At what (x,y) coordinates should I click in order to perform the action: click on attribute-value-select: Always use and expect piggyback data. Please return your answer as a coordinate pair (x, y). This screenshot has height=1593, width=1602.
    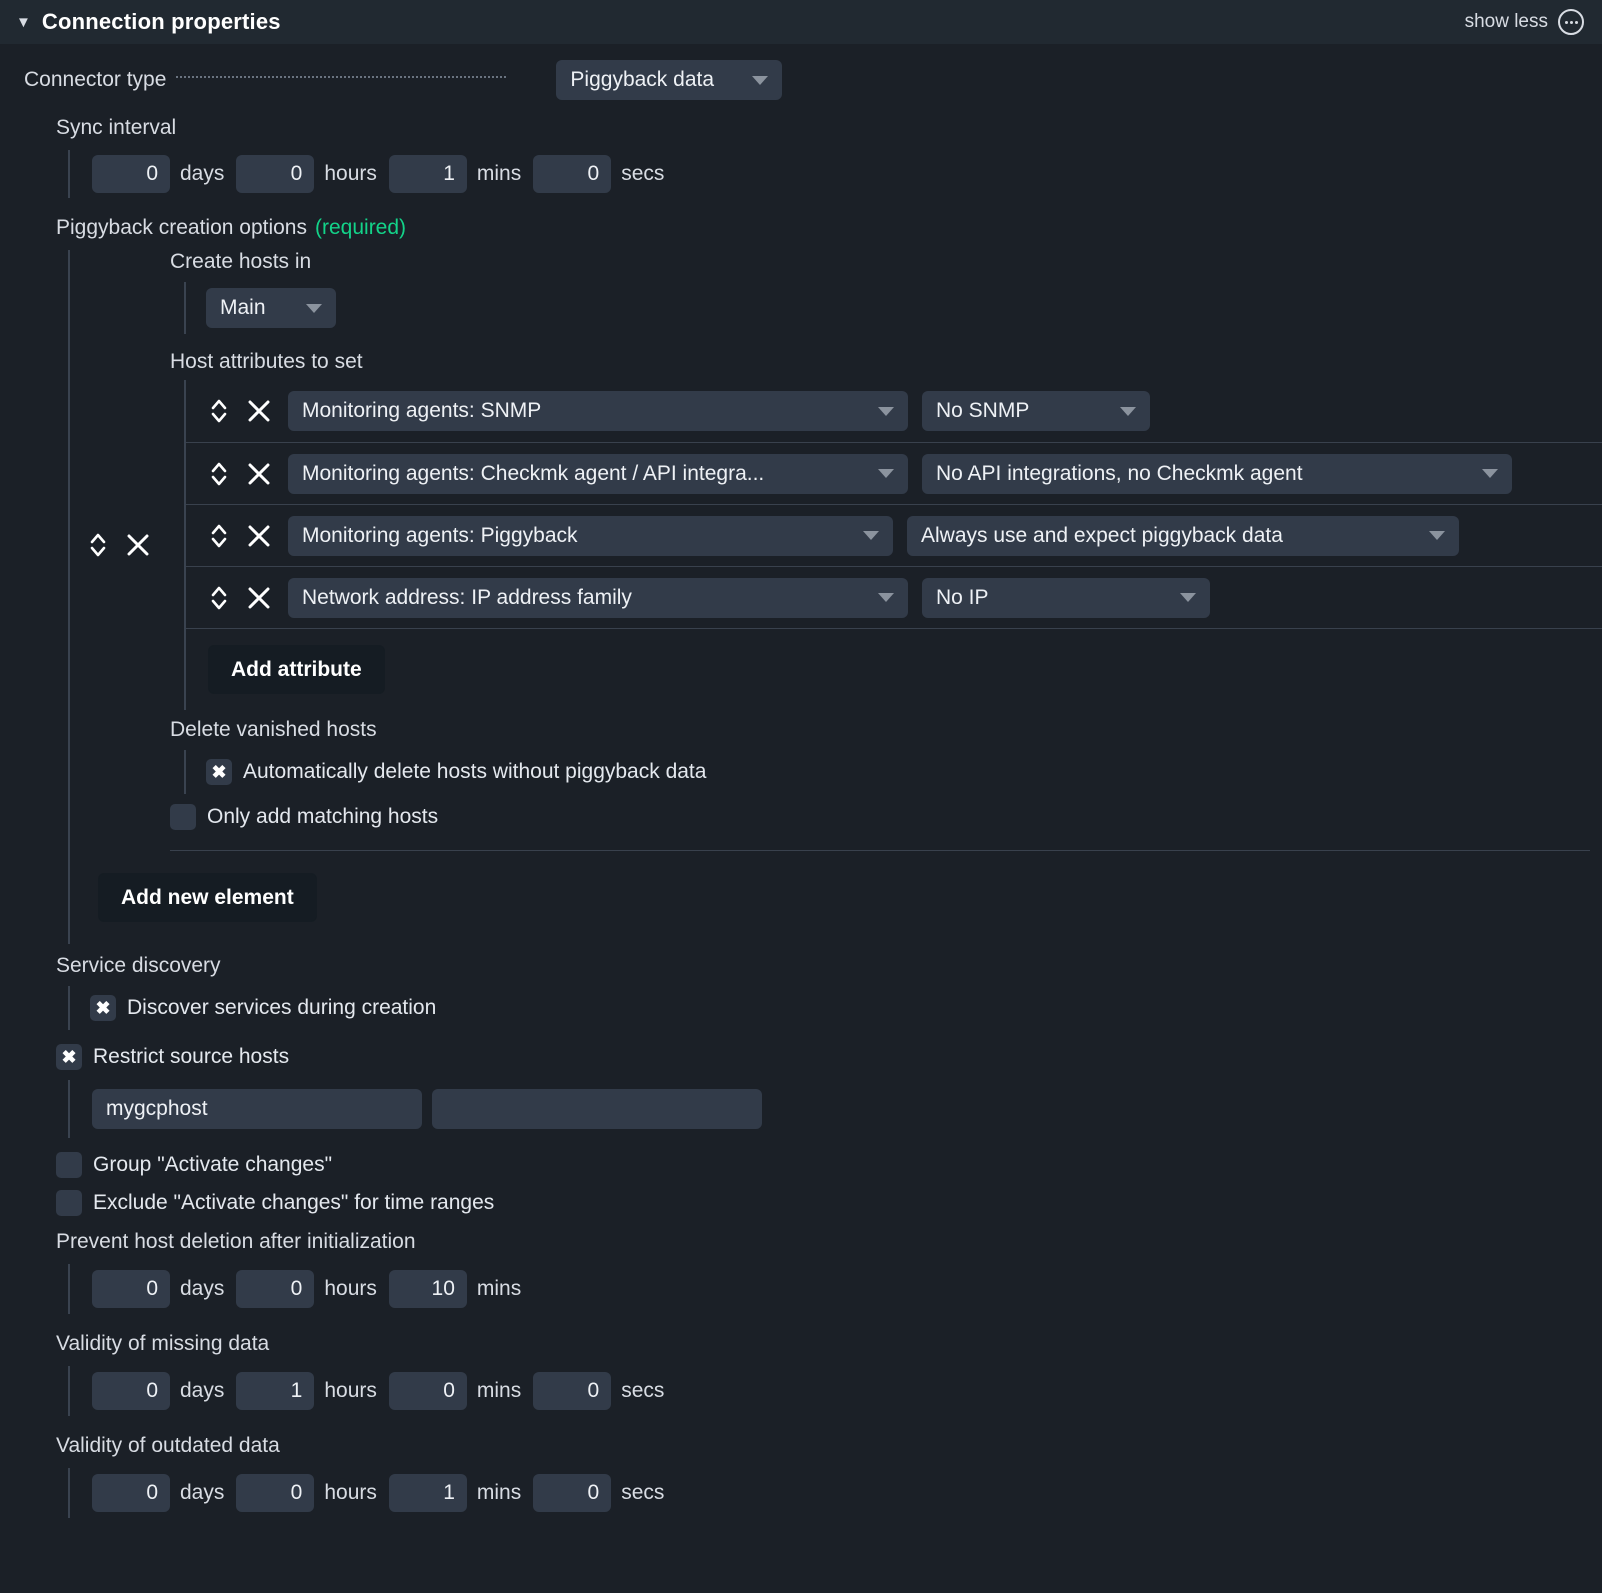
    Looking at the image, I should click on (1183, 535).